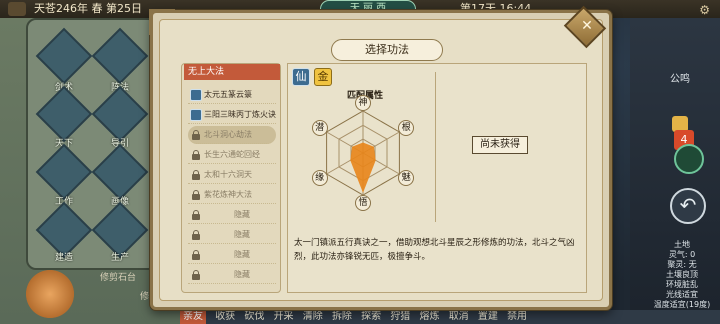  What do you see at coordinates (682, 254) in the screenshot?
I see `stat-line: 灵气: 0` at bounding box center [682, 254].